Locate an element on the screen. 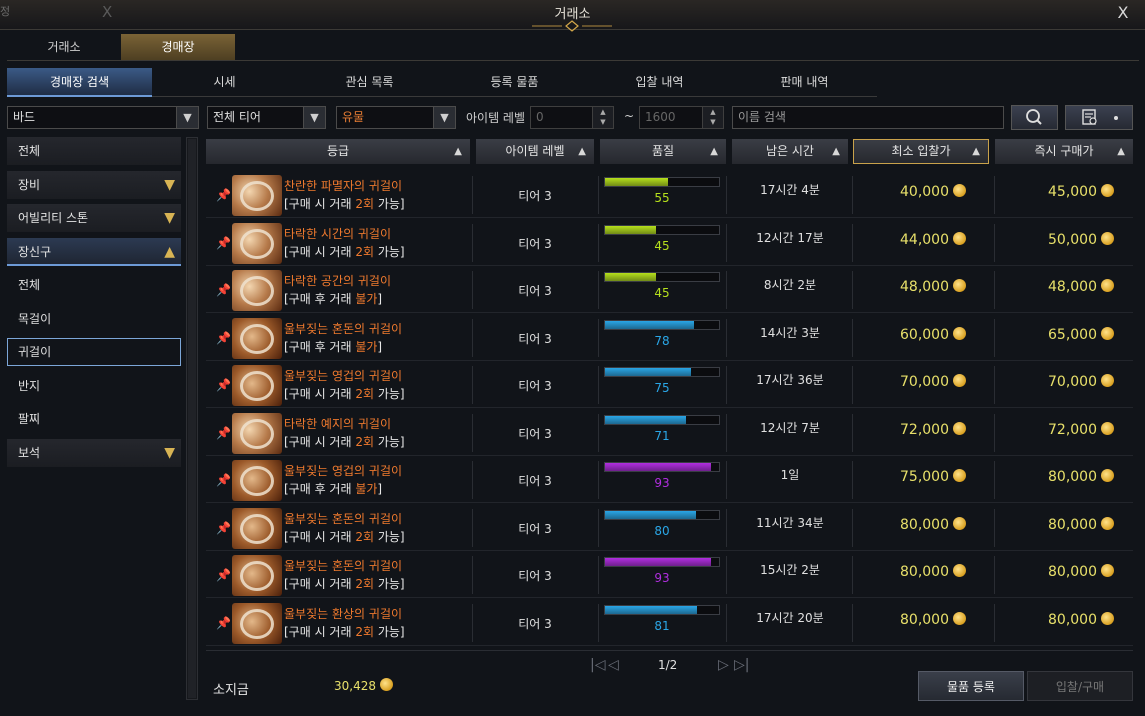 The height and width of the screenshot is (716, 1145). gold-earring-icon is located at coordinates (257, 243).